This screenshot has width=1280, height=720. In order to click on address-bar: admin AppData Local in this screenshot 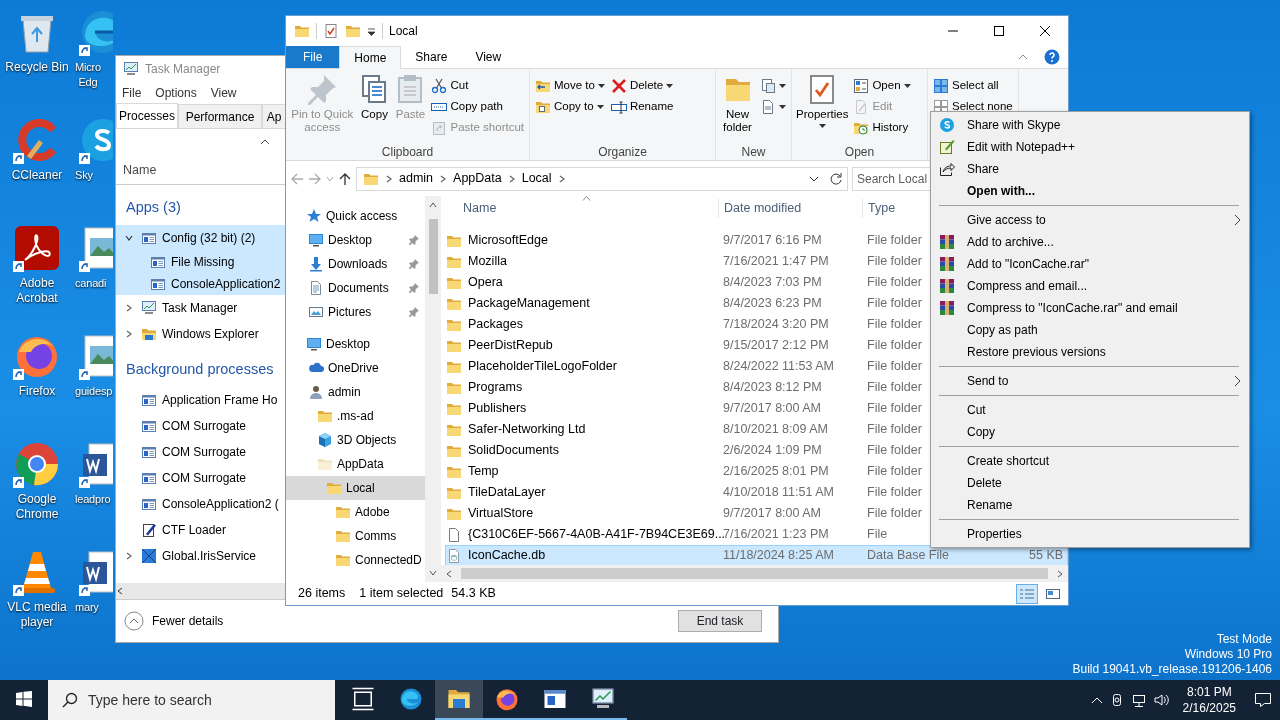, I will do `click(602, 178)`.